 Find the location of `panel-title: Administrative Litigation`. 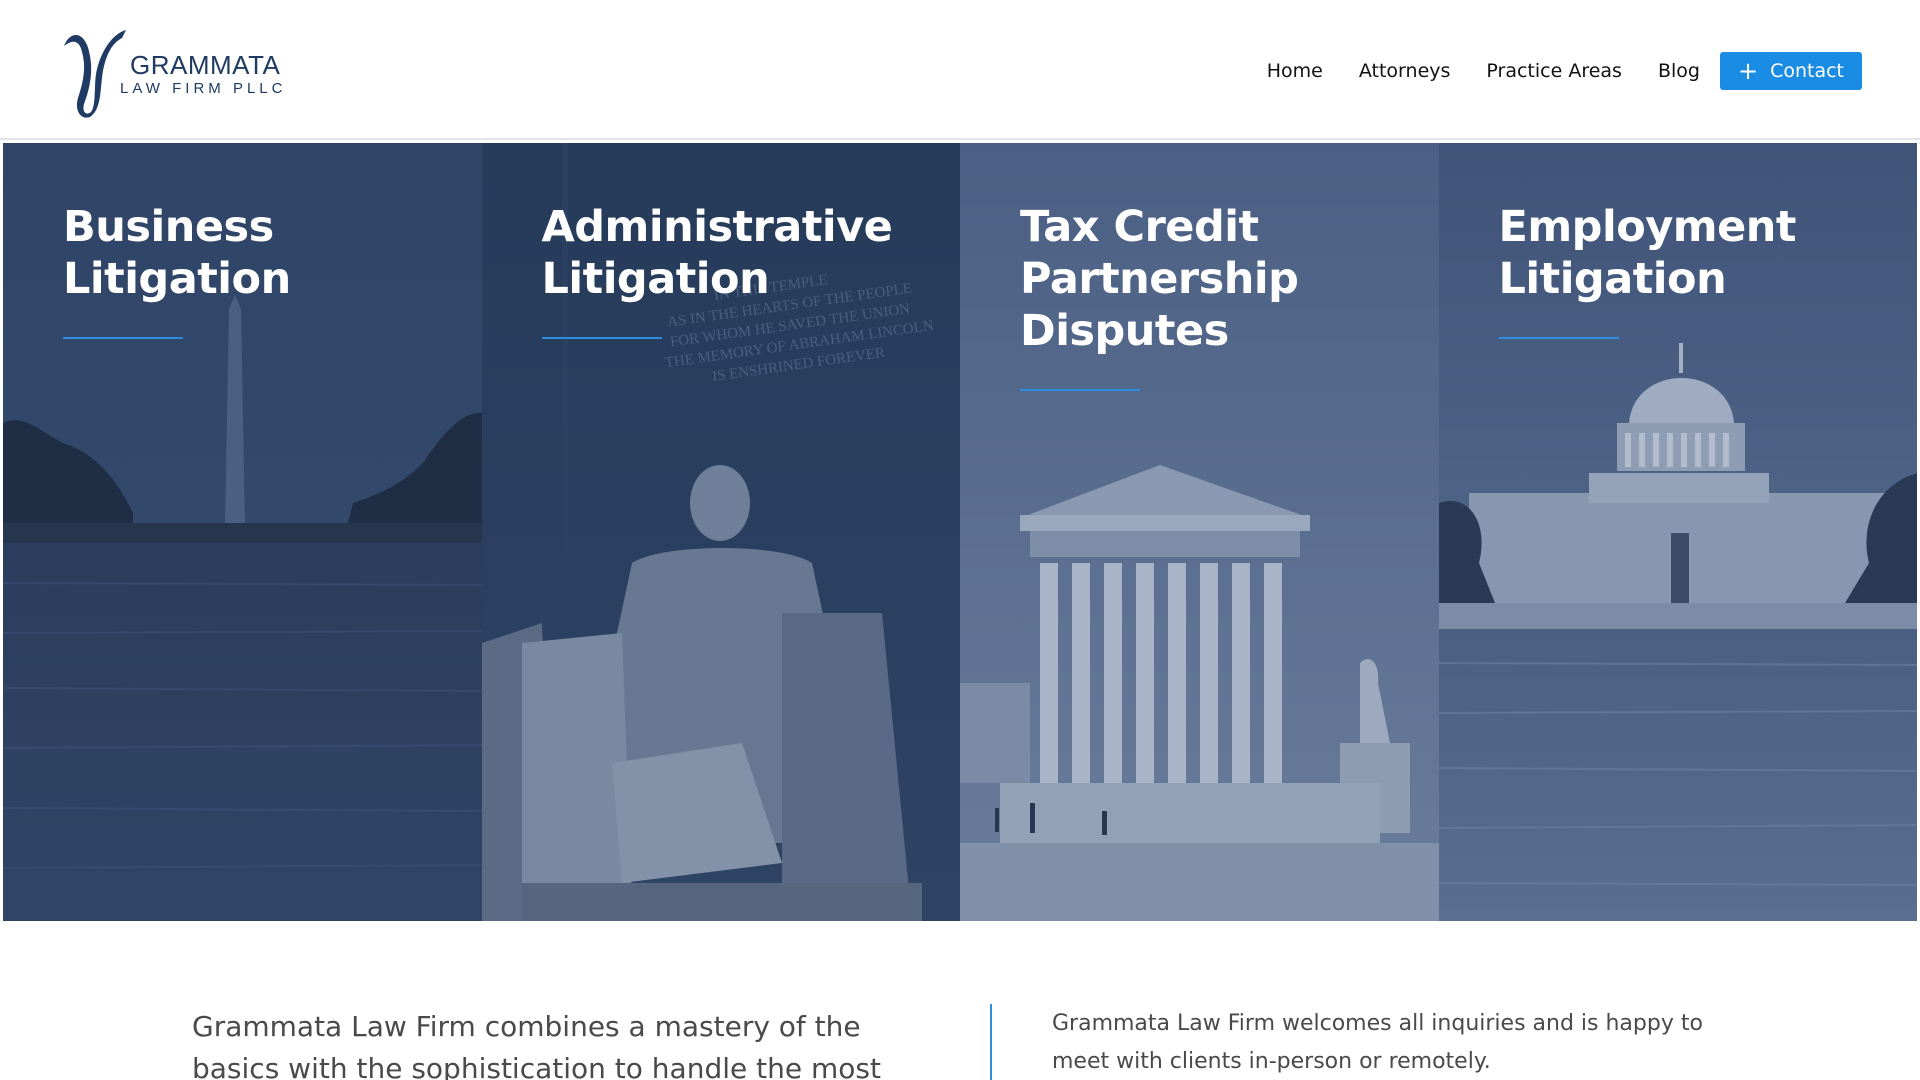

panel-title: Administrative Litigation is located at coordinates (717, 253).